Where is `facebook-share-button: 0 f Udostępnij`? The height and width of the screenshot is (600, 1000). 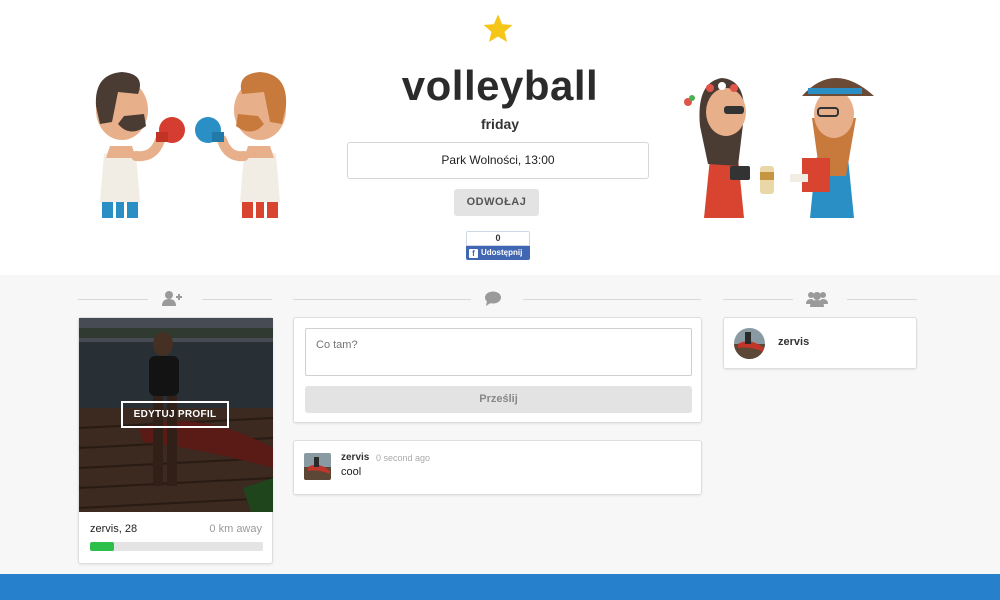
facebook-share-button: 0 f Udostępnij is located at coordinates (498, 245).